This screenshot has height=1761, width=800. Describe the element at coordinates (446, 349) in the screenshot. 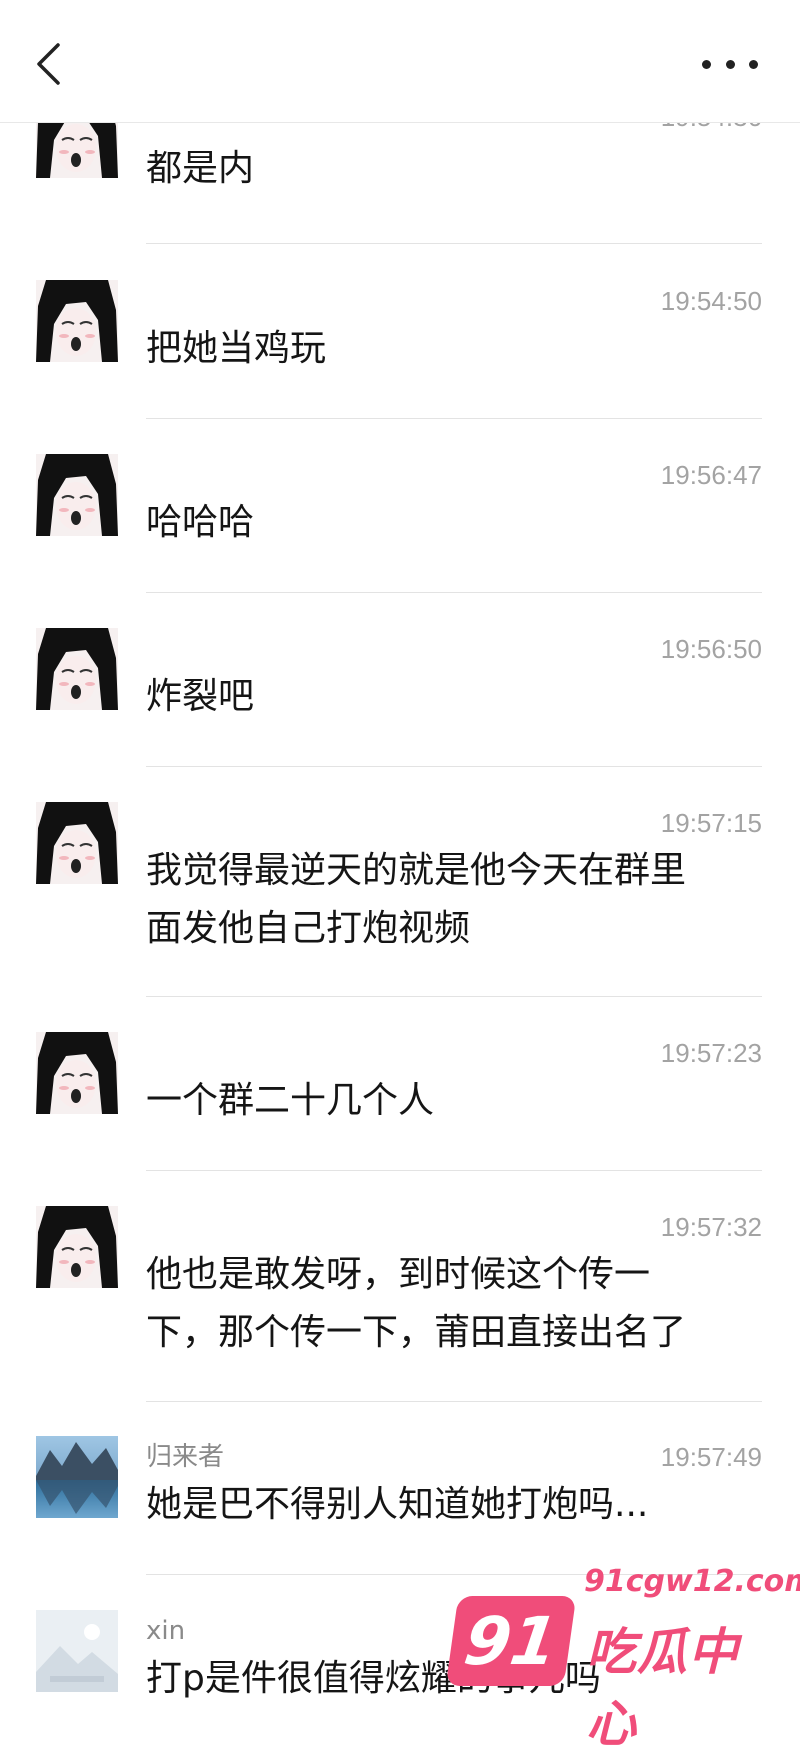

I see `message-text: 把她当鸡玩` at that location.